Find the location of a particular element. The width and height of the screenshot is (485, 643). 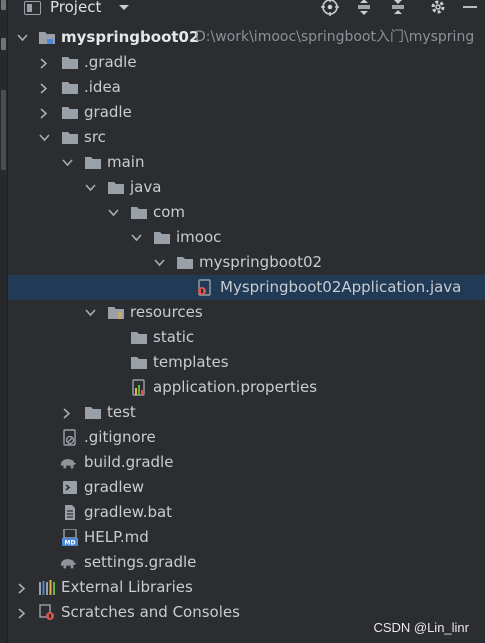

tree-item-application-properties: application.properties is located at coordinates (246, 387).